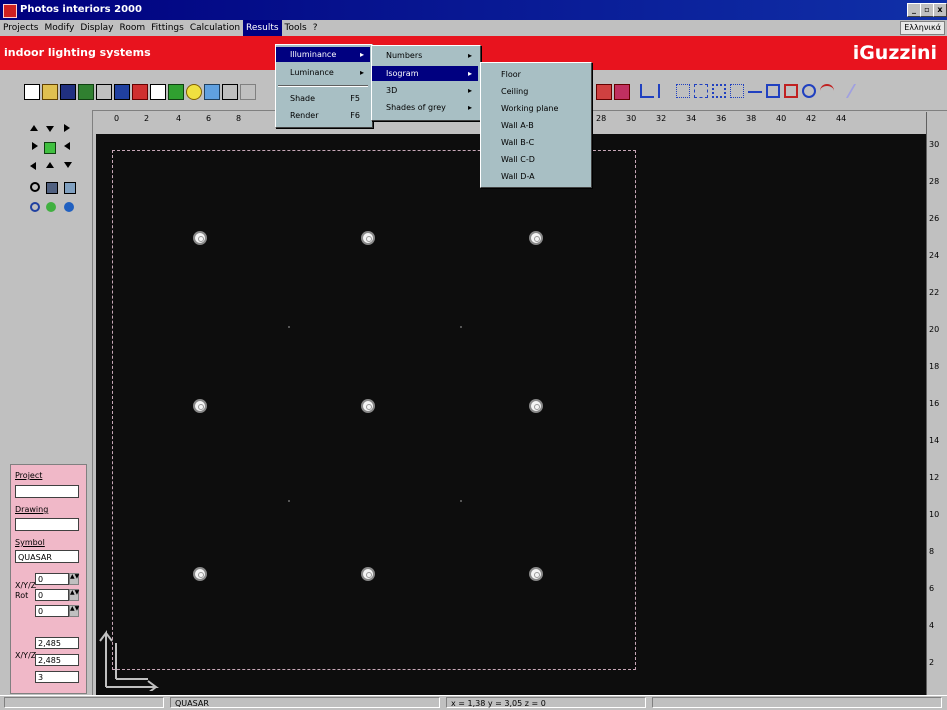 The width and height of the screenshot is (947, 710). Describe the element at coordinates (33, 166) in the screenshot. I see `arrow-down-left-icon` at that location.